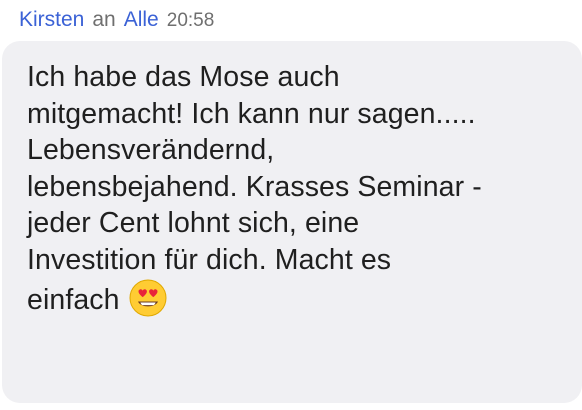 The image size is (582, 410). Describe the element at coordinates (104, 19) in the screenshot. I see `recipient-connector: an` at that location.